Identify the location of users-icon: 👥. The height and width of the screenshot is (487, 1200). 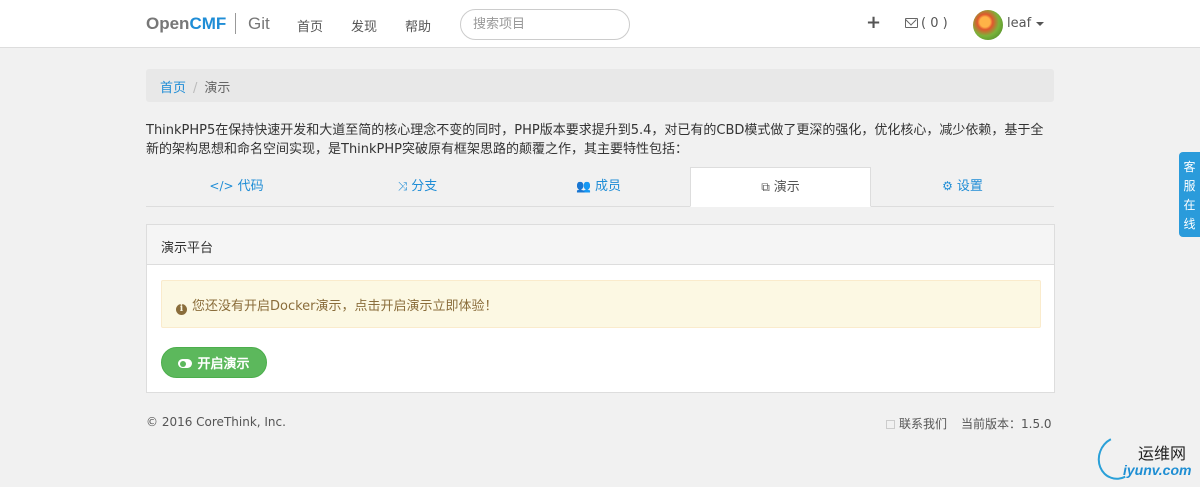
(583, 186).